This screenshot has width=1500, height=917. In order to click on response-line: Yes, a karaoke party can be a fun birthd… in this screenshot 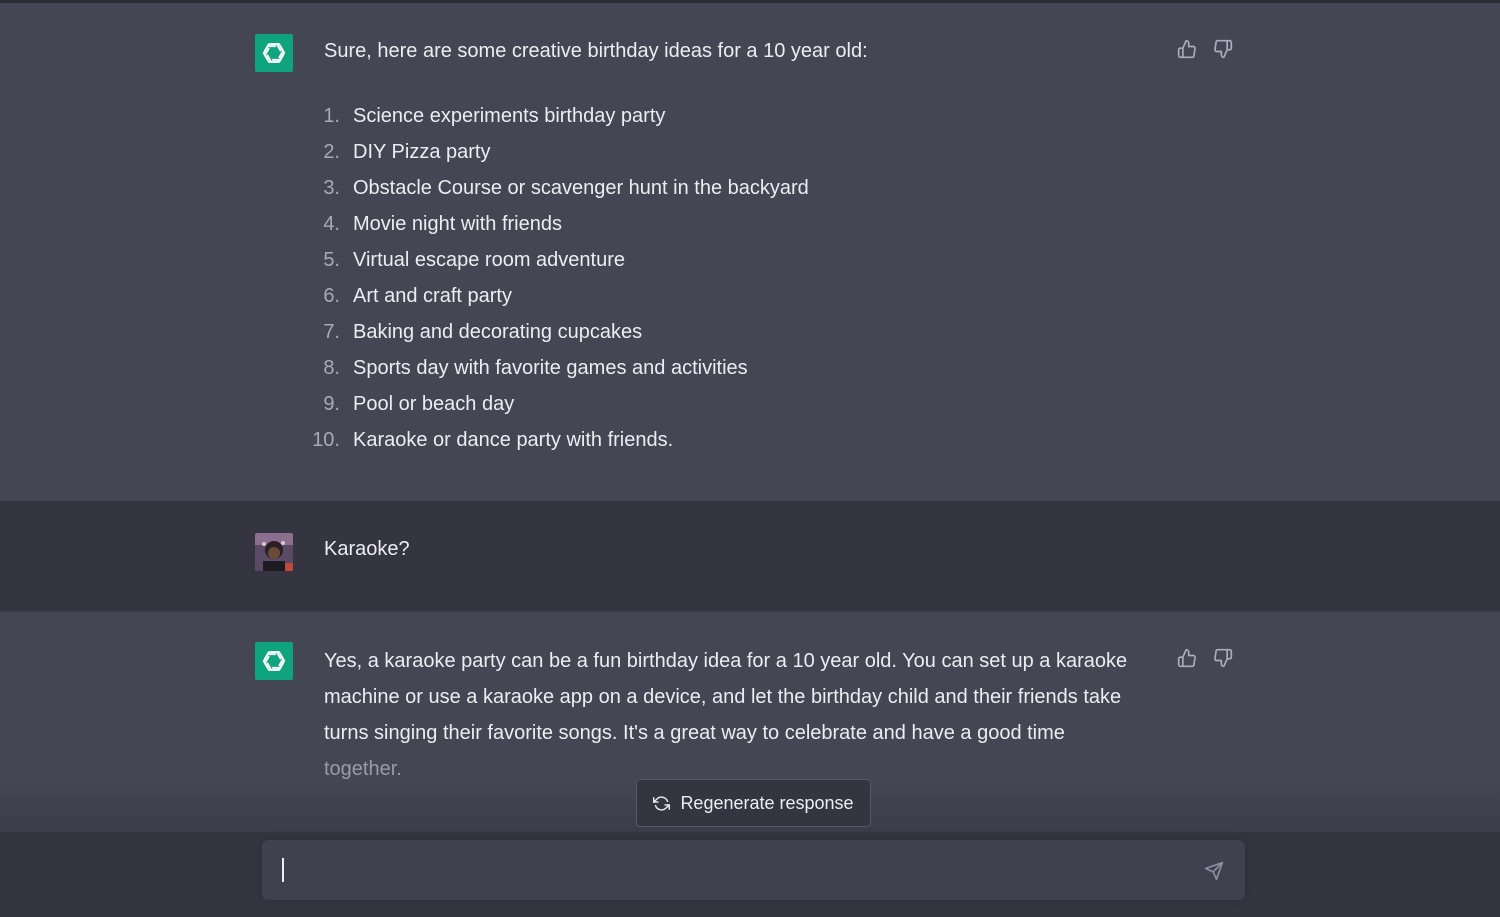, I will do `click(726, 661)`.